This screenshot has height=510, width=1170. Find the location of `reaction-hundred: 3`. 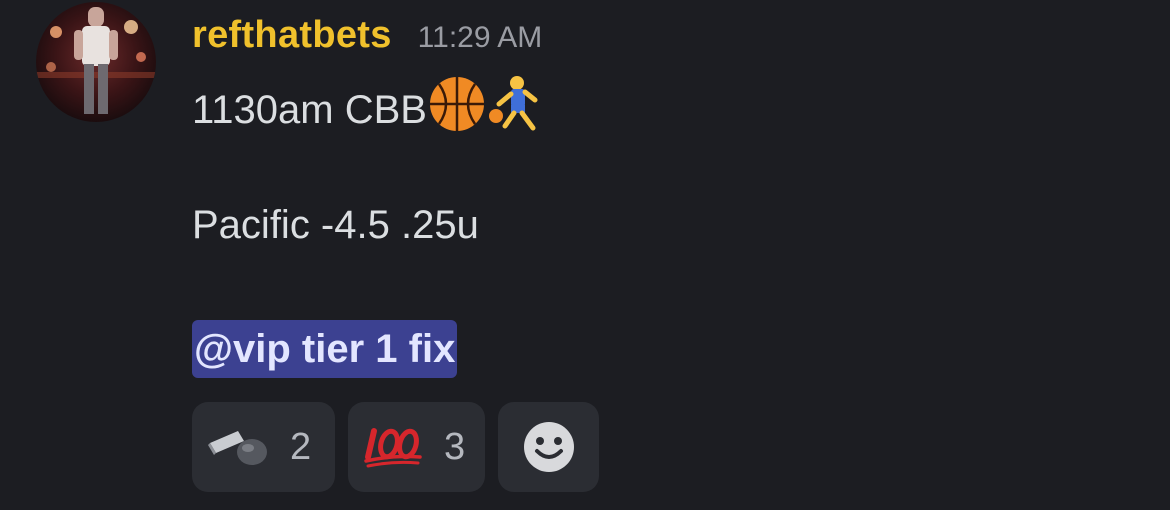

reaction-hundred: 3 is located at coordinates (416, 447).